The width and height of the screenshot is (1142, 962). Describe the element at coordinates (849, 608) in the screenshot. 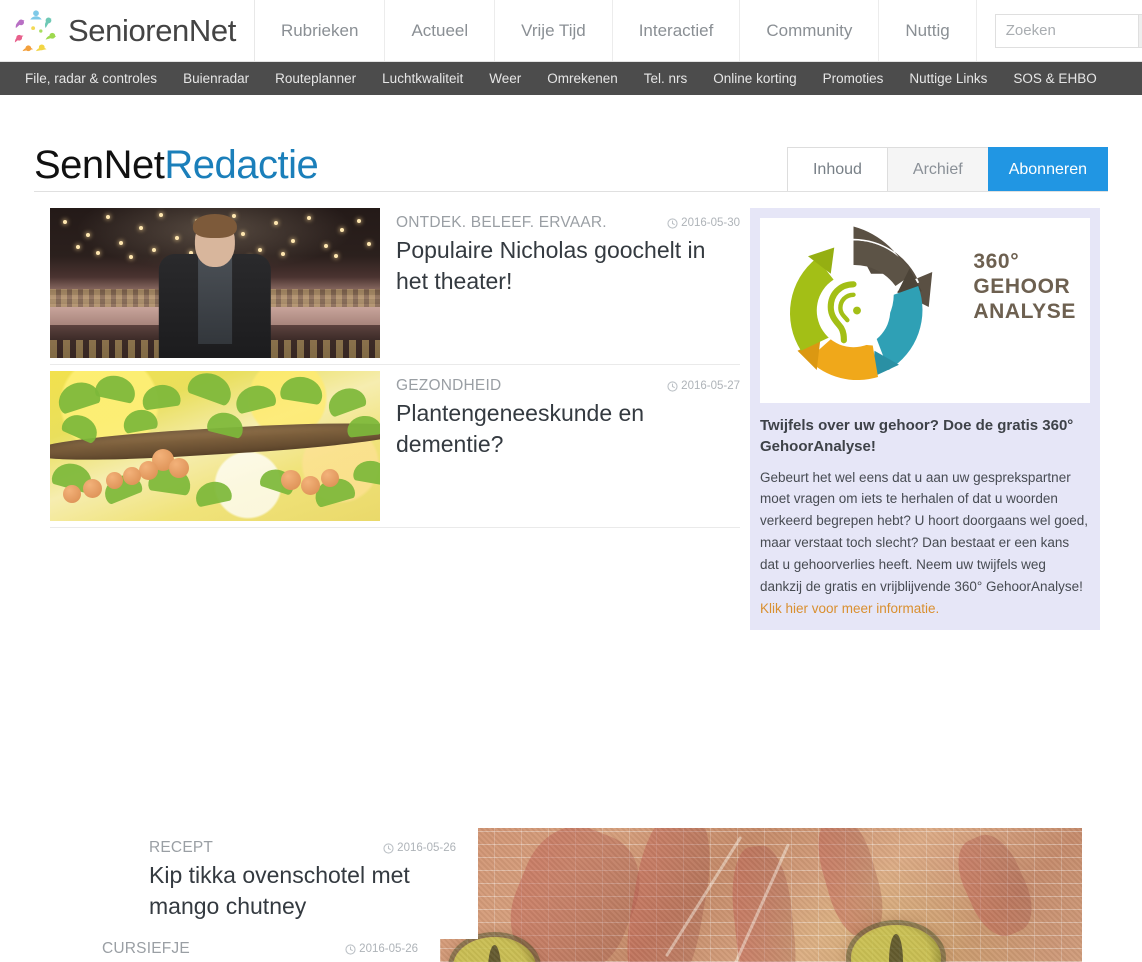

I see `promo-link: Klik hier voor meer informatie.` at that location.